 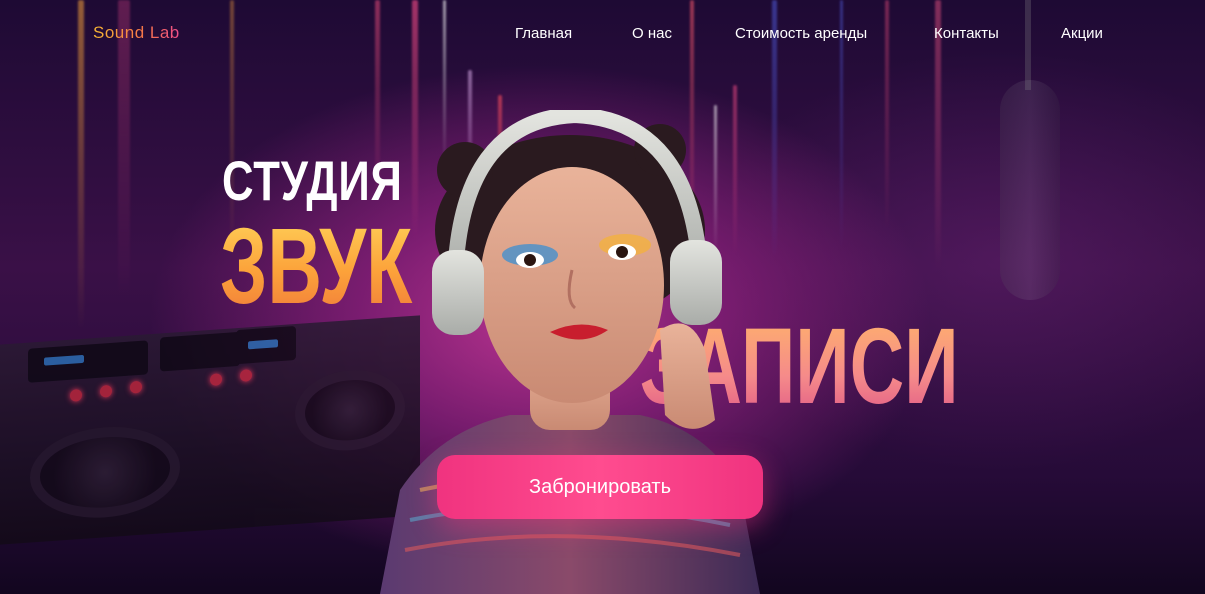 I want to click on nav-item-promotions: Акции, so click(x=1082, y=33).